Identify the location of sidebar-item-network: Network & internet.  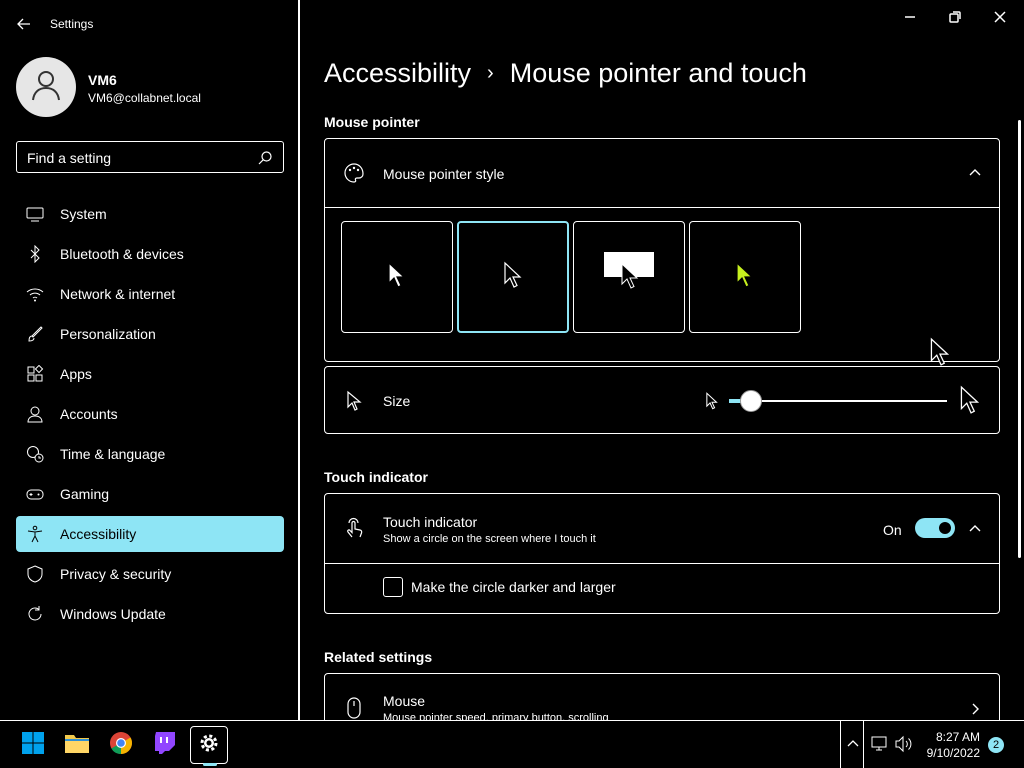
(150, 294).